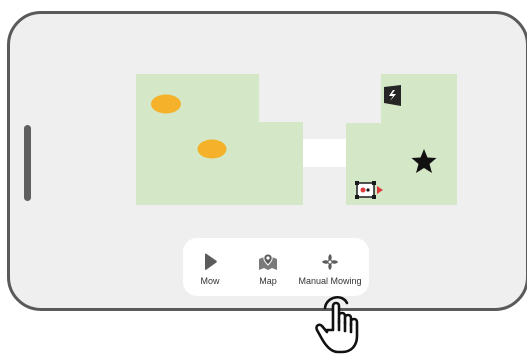  I want to click on map-label: Map, so click(268, 281).